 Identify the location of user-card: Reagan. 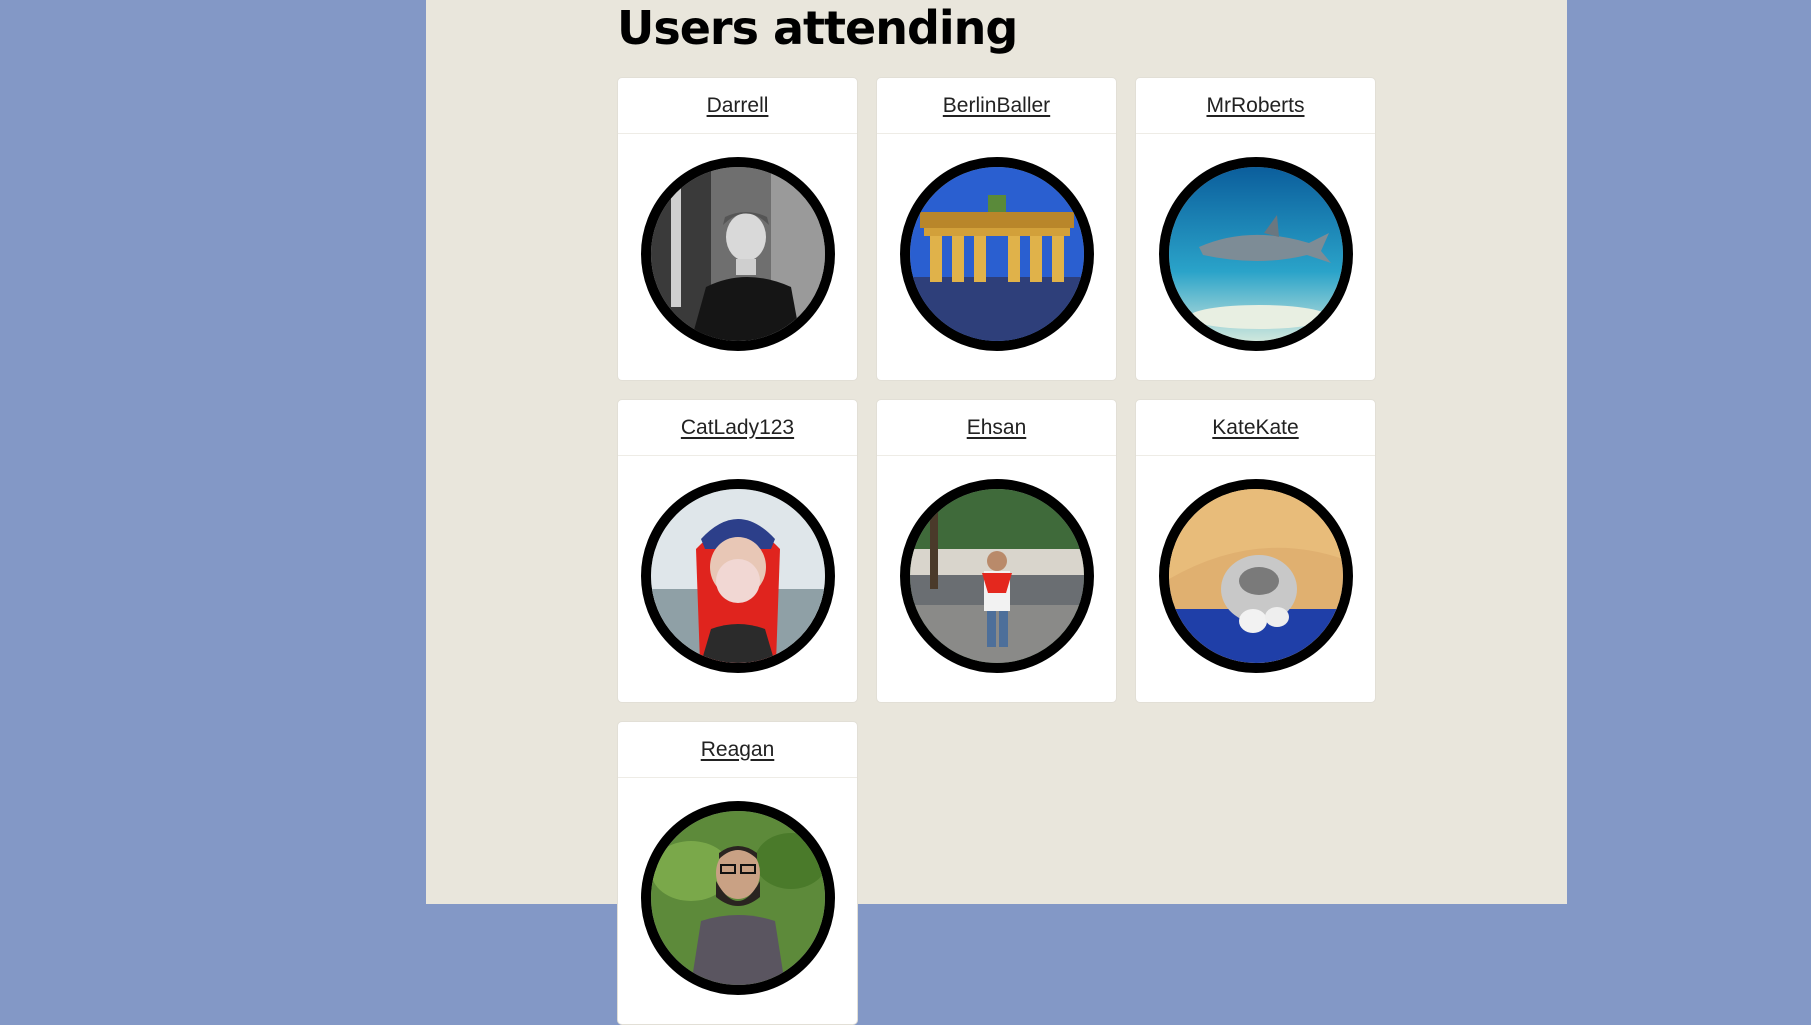
(737, 873).